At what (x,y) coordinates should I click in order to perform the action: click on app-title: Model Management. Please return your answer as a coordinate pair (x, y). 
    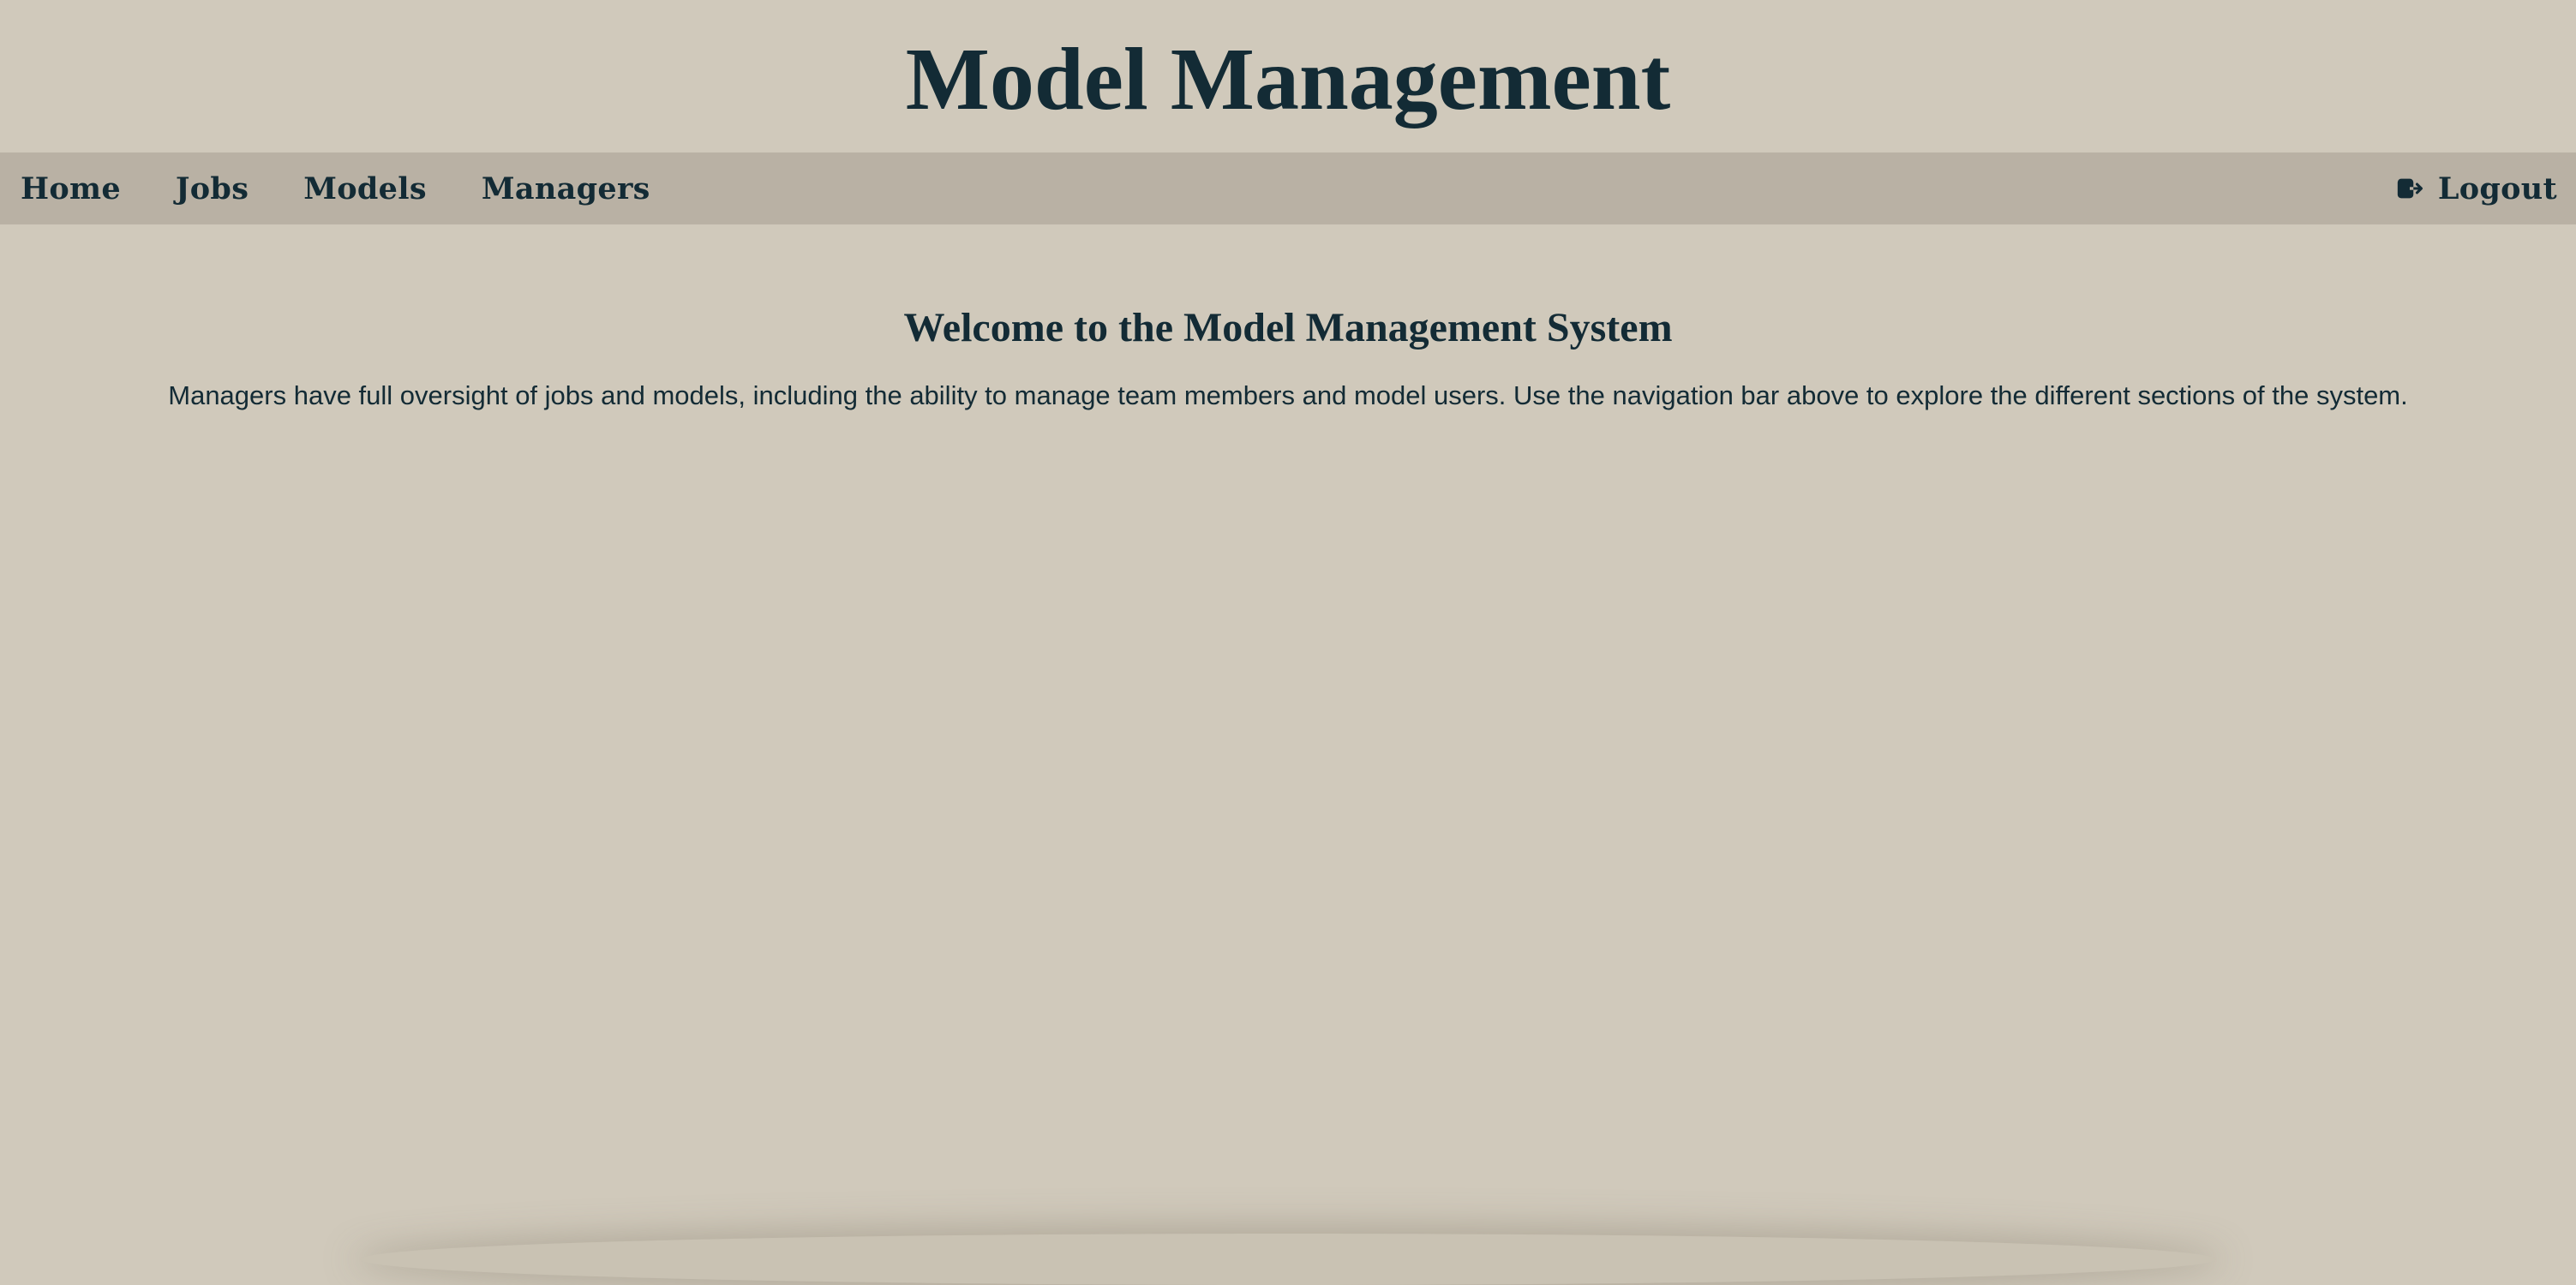
    Looking at the image, I should click on (1288, 79).